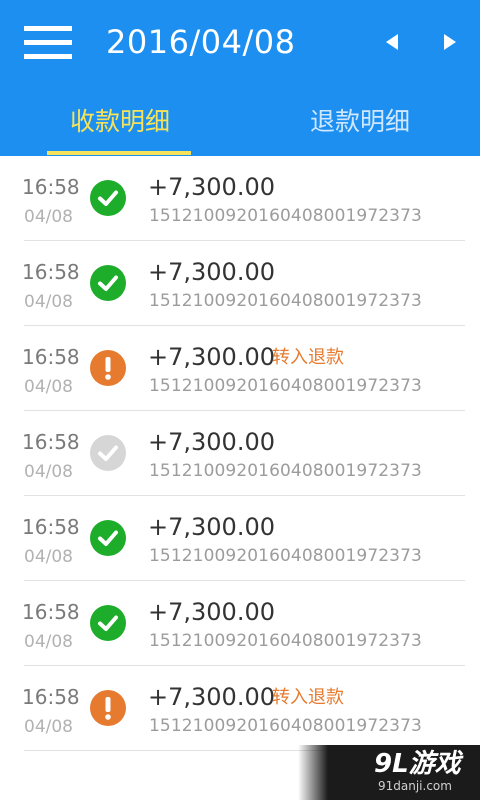 The image size is (480, 800). What do you see at coordinates (201, 42) in the screenshot?
I see `date-title: 2016/04/08` at bounding box center [201, 42].